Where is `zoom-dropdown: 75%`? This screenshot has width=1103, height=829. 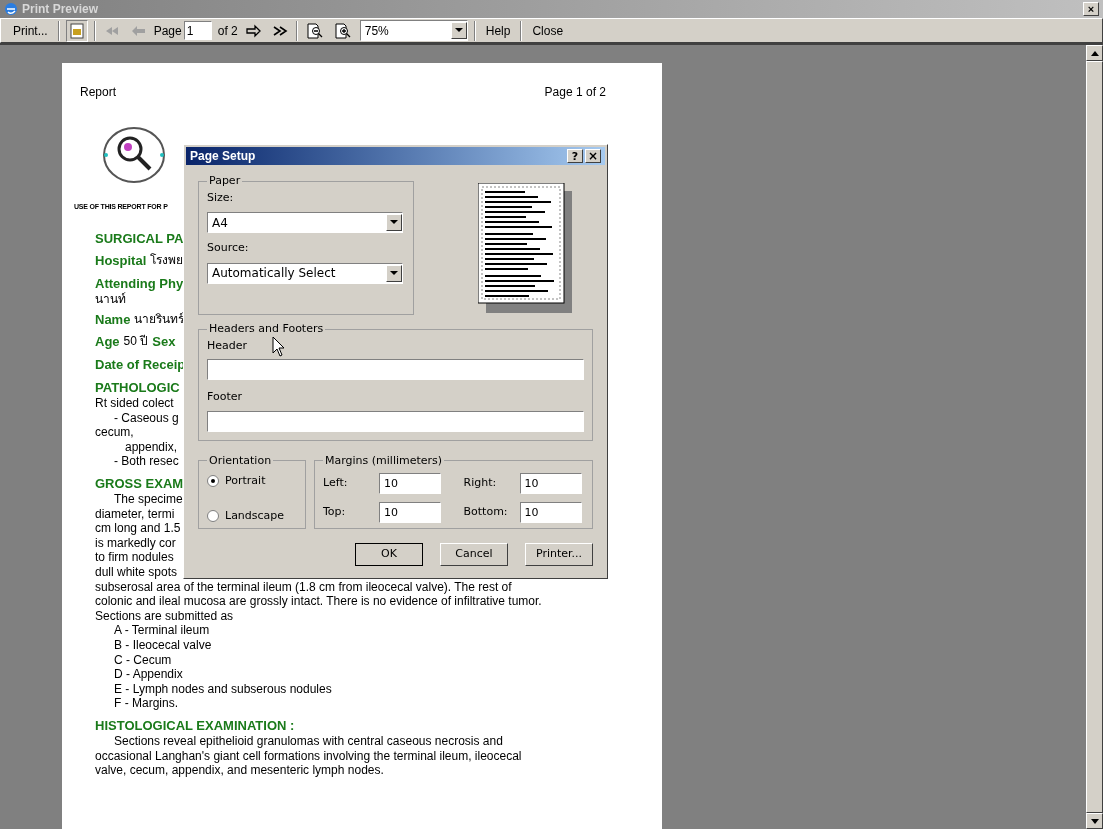 zoom-dropdown: 75% is located at coordinates (413, 30).